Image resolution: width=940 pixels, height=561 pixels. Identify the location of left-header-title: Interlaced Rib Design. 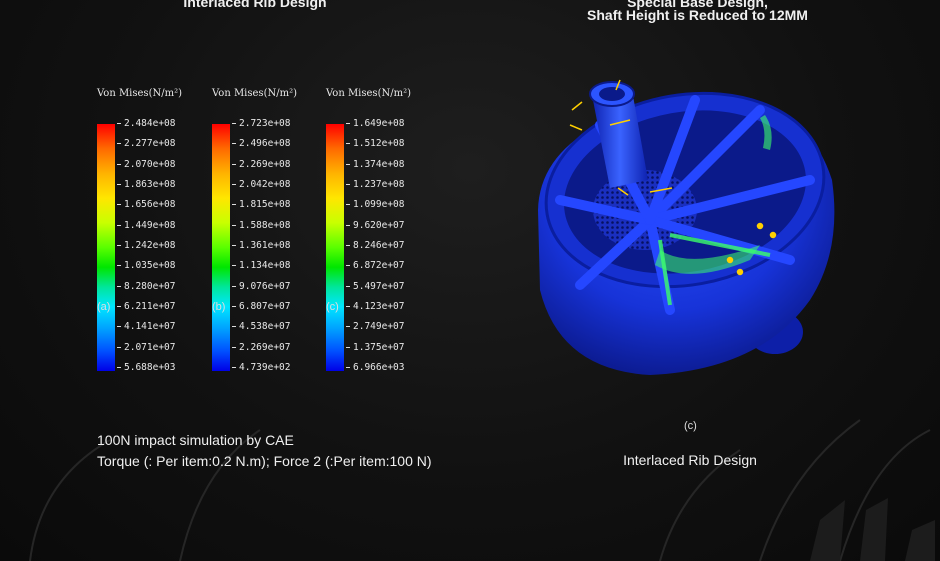
(255, 5).